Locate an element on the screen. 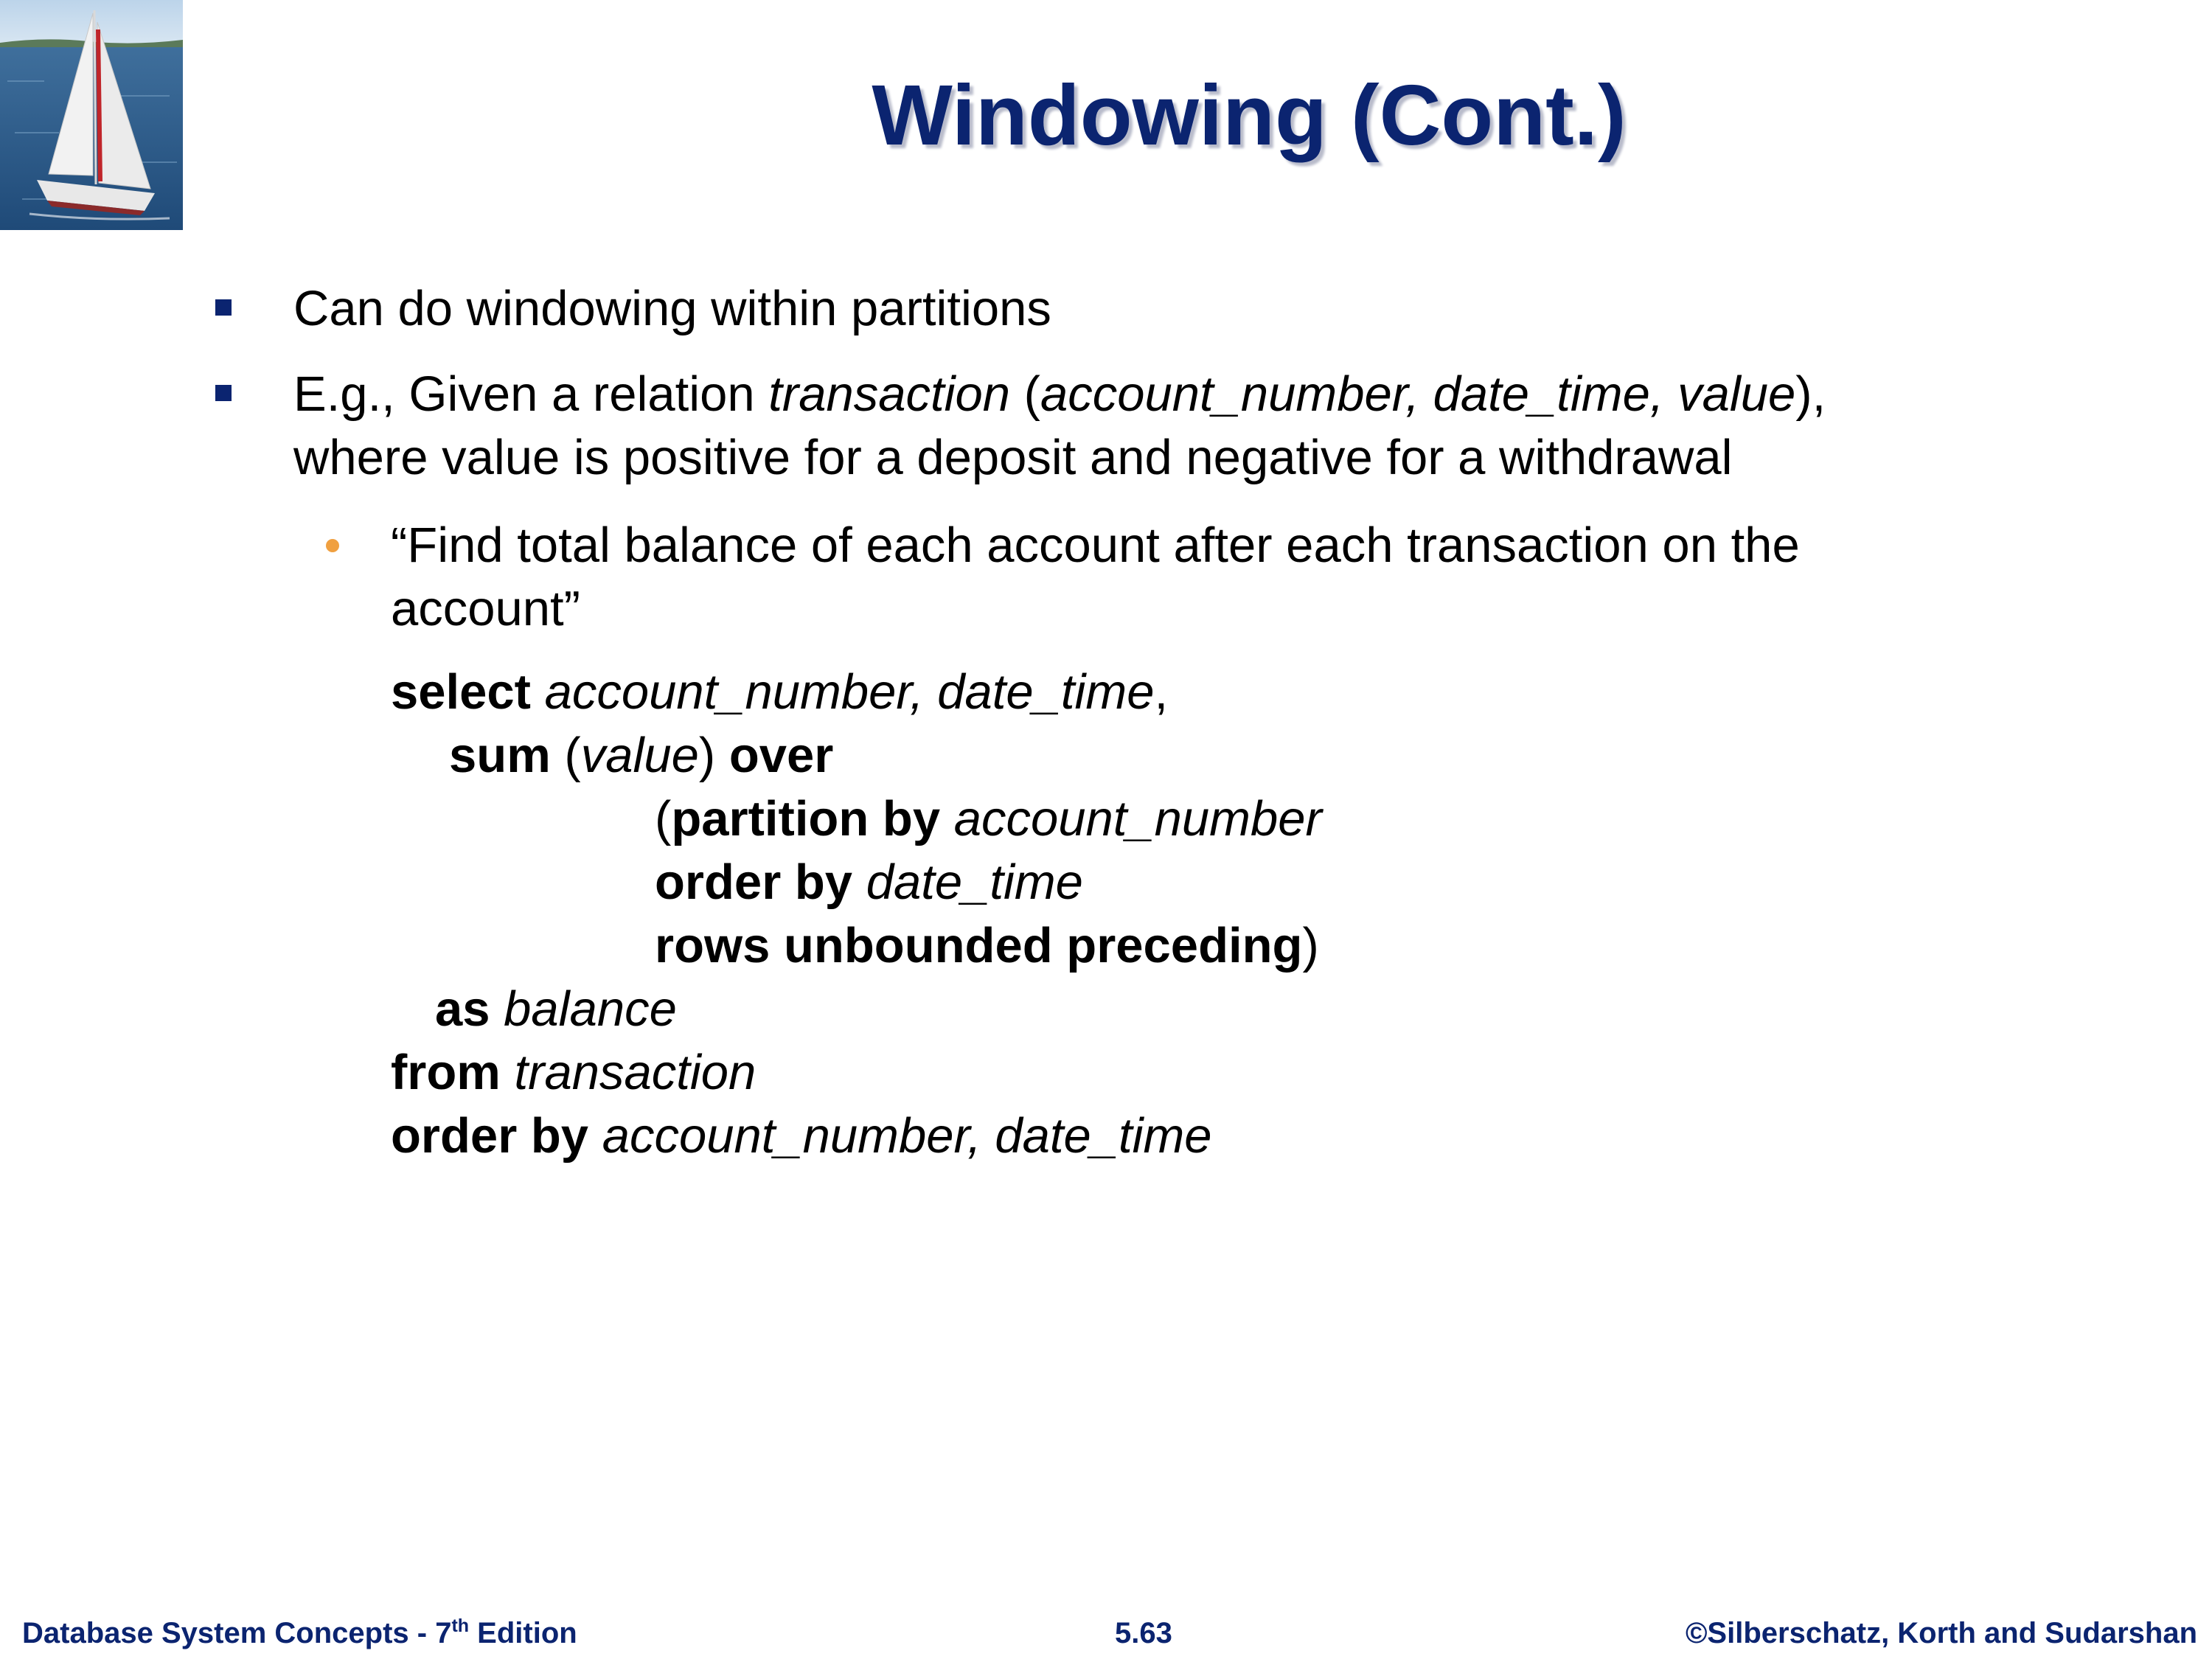 This screenshot has width=2212, height=1659. sql-identifier: account_number is located at coordinates (1137, 818).